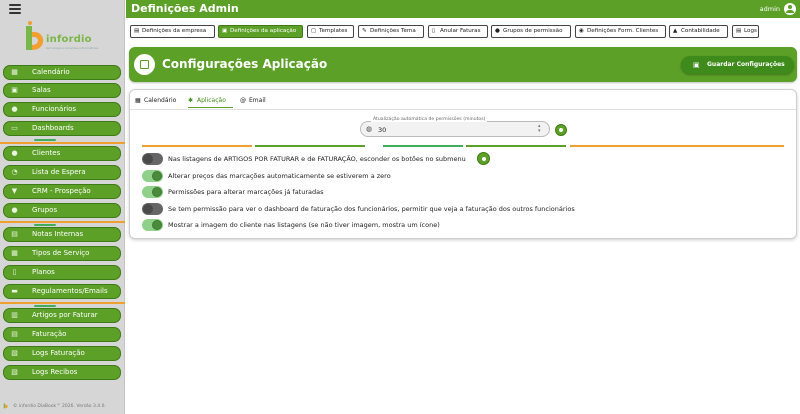 Image resolution: width=800 pixels, height=414 pixels. What do you see at coordinates (51, 72) in the screenshot?
I see `sidebar-item-label: Calendário` at bounding box center [51, 72].